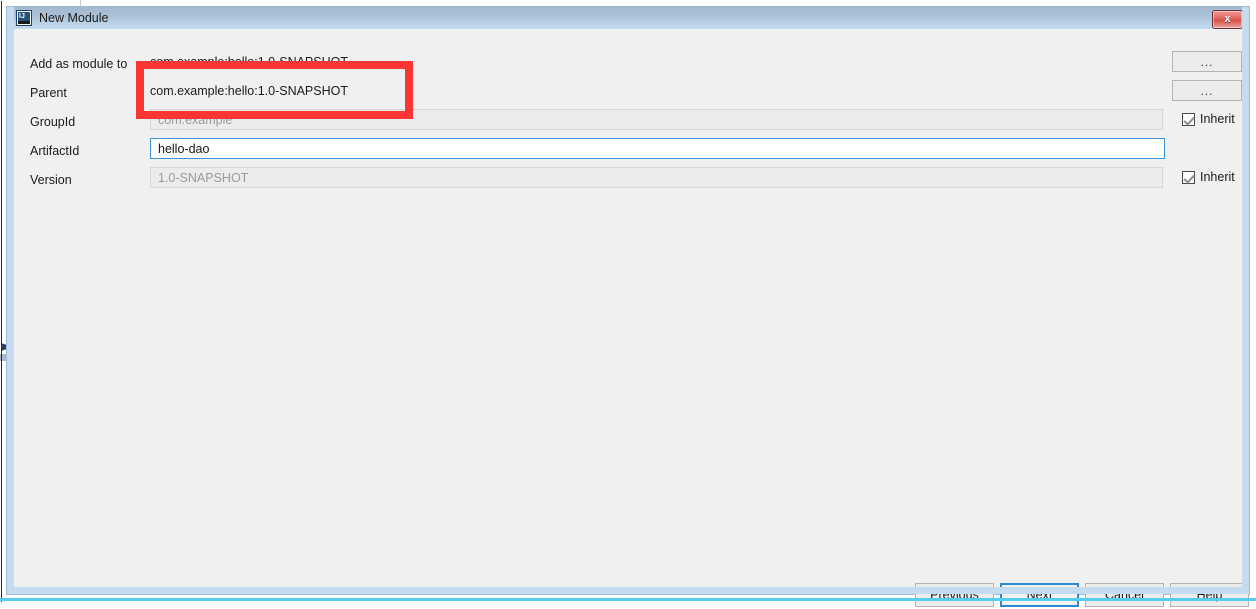  What do you see at coordinates (1209, 595) in the screenshot?
I see `help-button: Help` at bounding box center [1209, 595].